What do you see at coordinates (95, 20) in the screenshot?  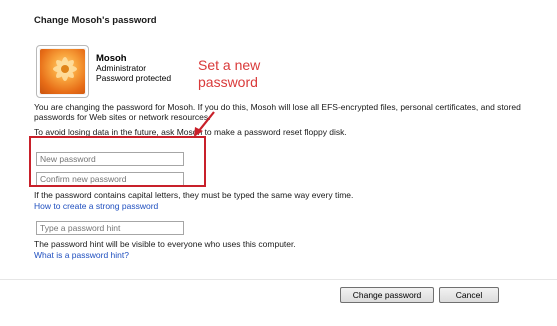 I see `dialog-title: Change Mosoh's password` at bounding box center [95, 20].